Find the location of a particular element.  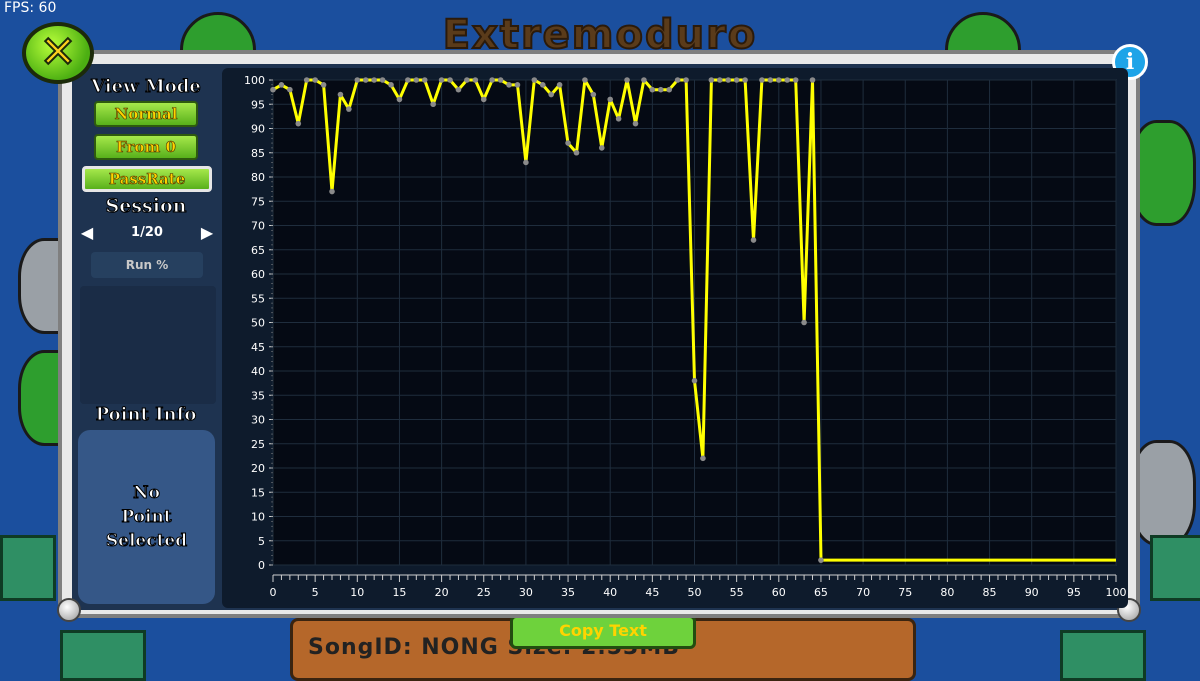

y-tick-label: 85 is located at coordinates (258, 153).